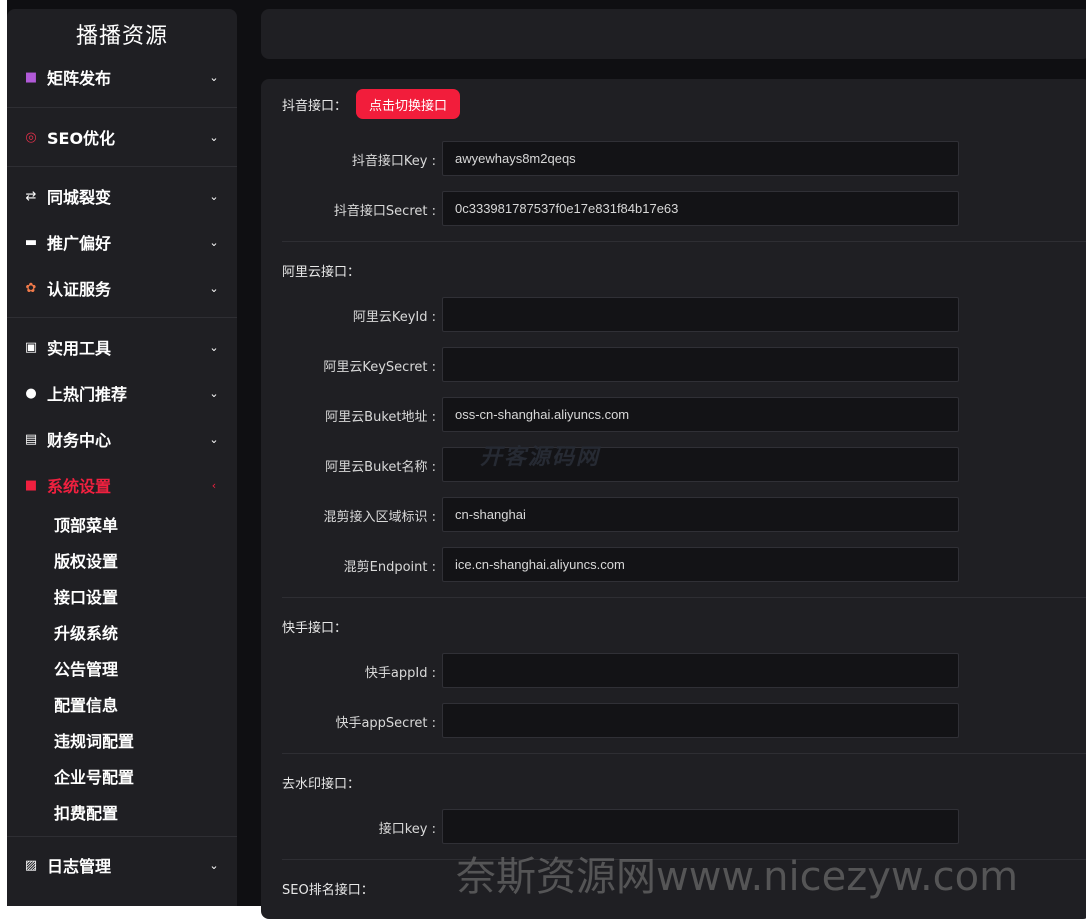 The image size is (1086, 919). I want to click on menu-label: 同城裂变, so click(79, 197).